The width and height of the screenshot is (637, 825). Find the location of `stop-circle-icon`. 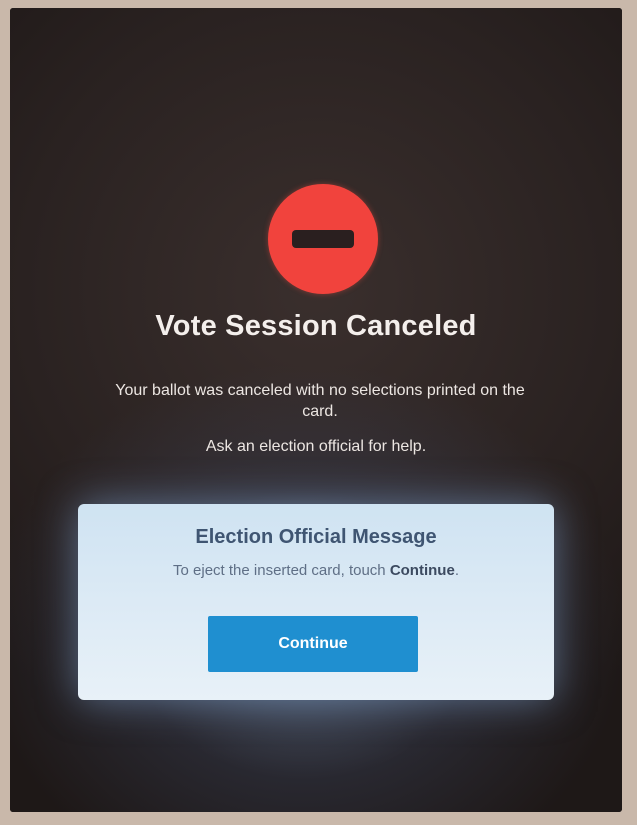

stop-circle-icon is located at coordinates (323, 239).